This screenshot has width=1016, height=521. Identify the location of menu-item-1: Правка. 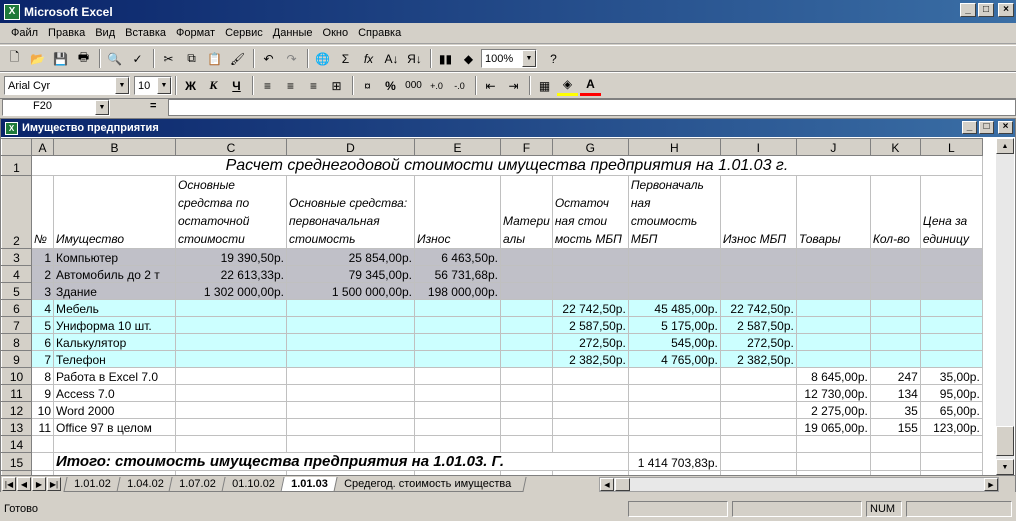
(66, 33).